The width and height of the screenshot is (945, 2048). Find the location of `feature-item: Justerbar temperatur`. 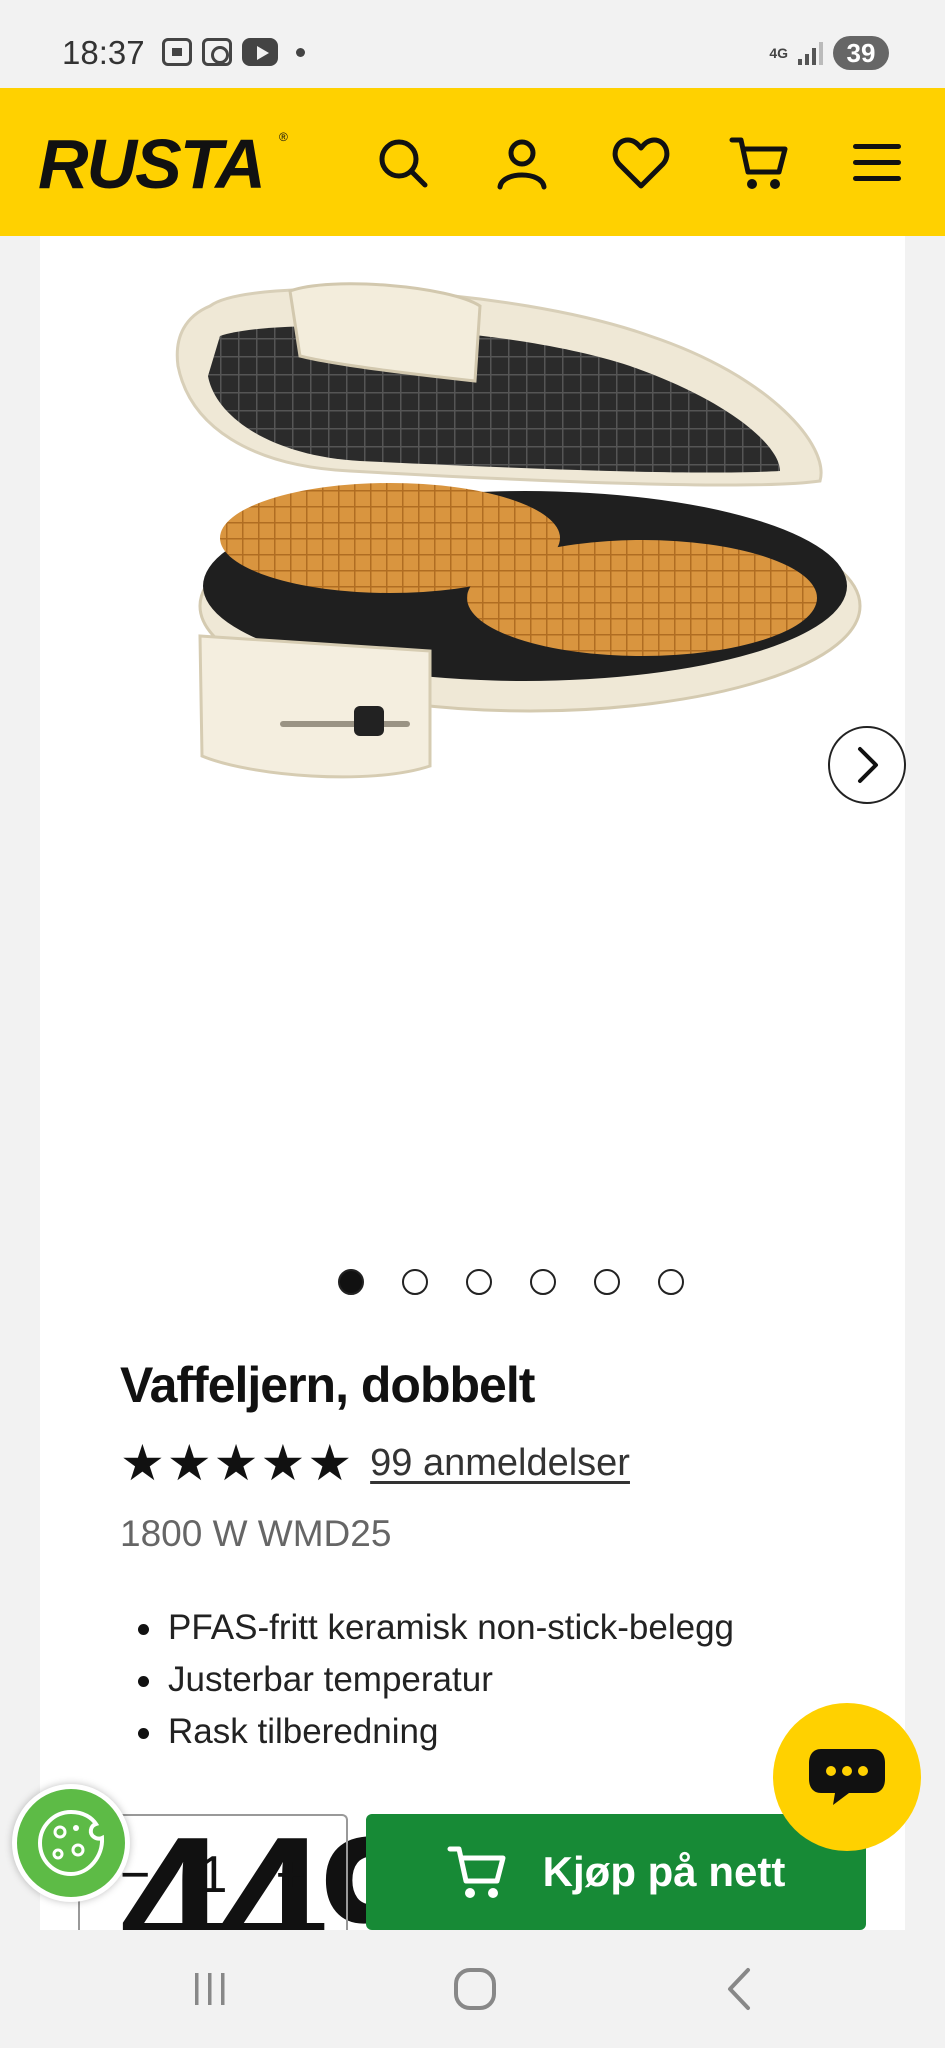

feature-item: Justerbar temperatur is located at coordinates (436, 1680).